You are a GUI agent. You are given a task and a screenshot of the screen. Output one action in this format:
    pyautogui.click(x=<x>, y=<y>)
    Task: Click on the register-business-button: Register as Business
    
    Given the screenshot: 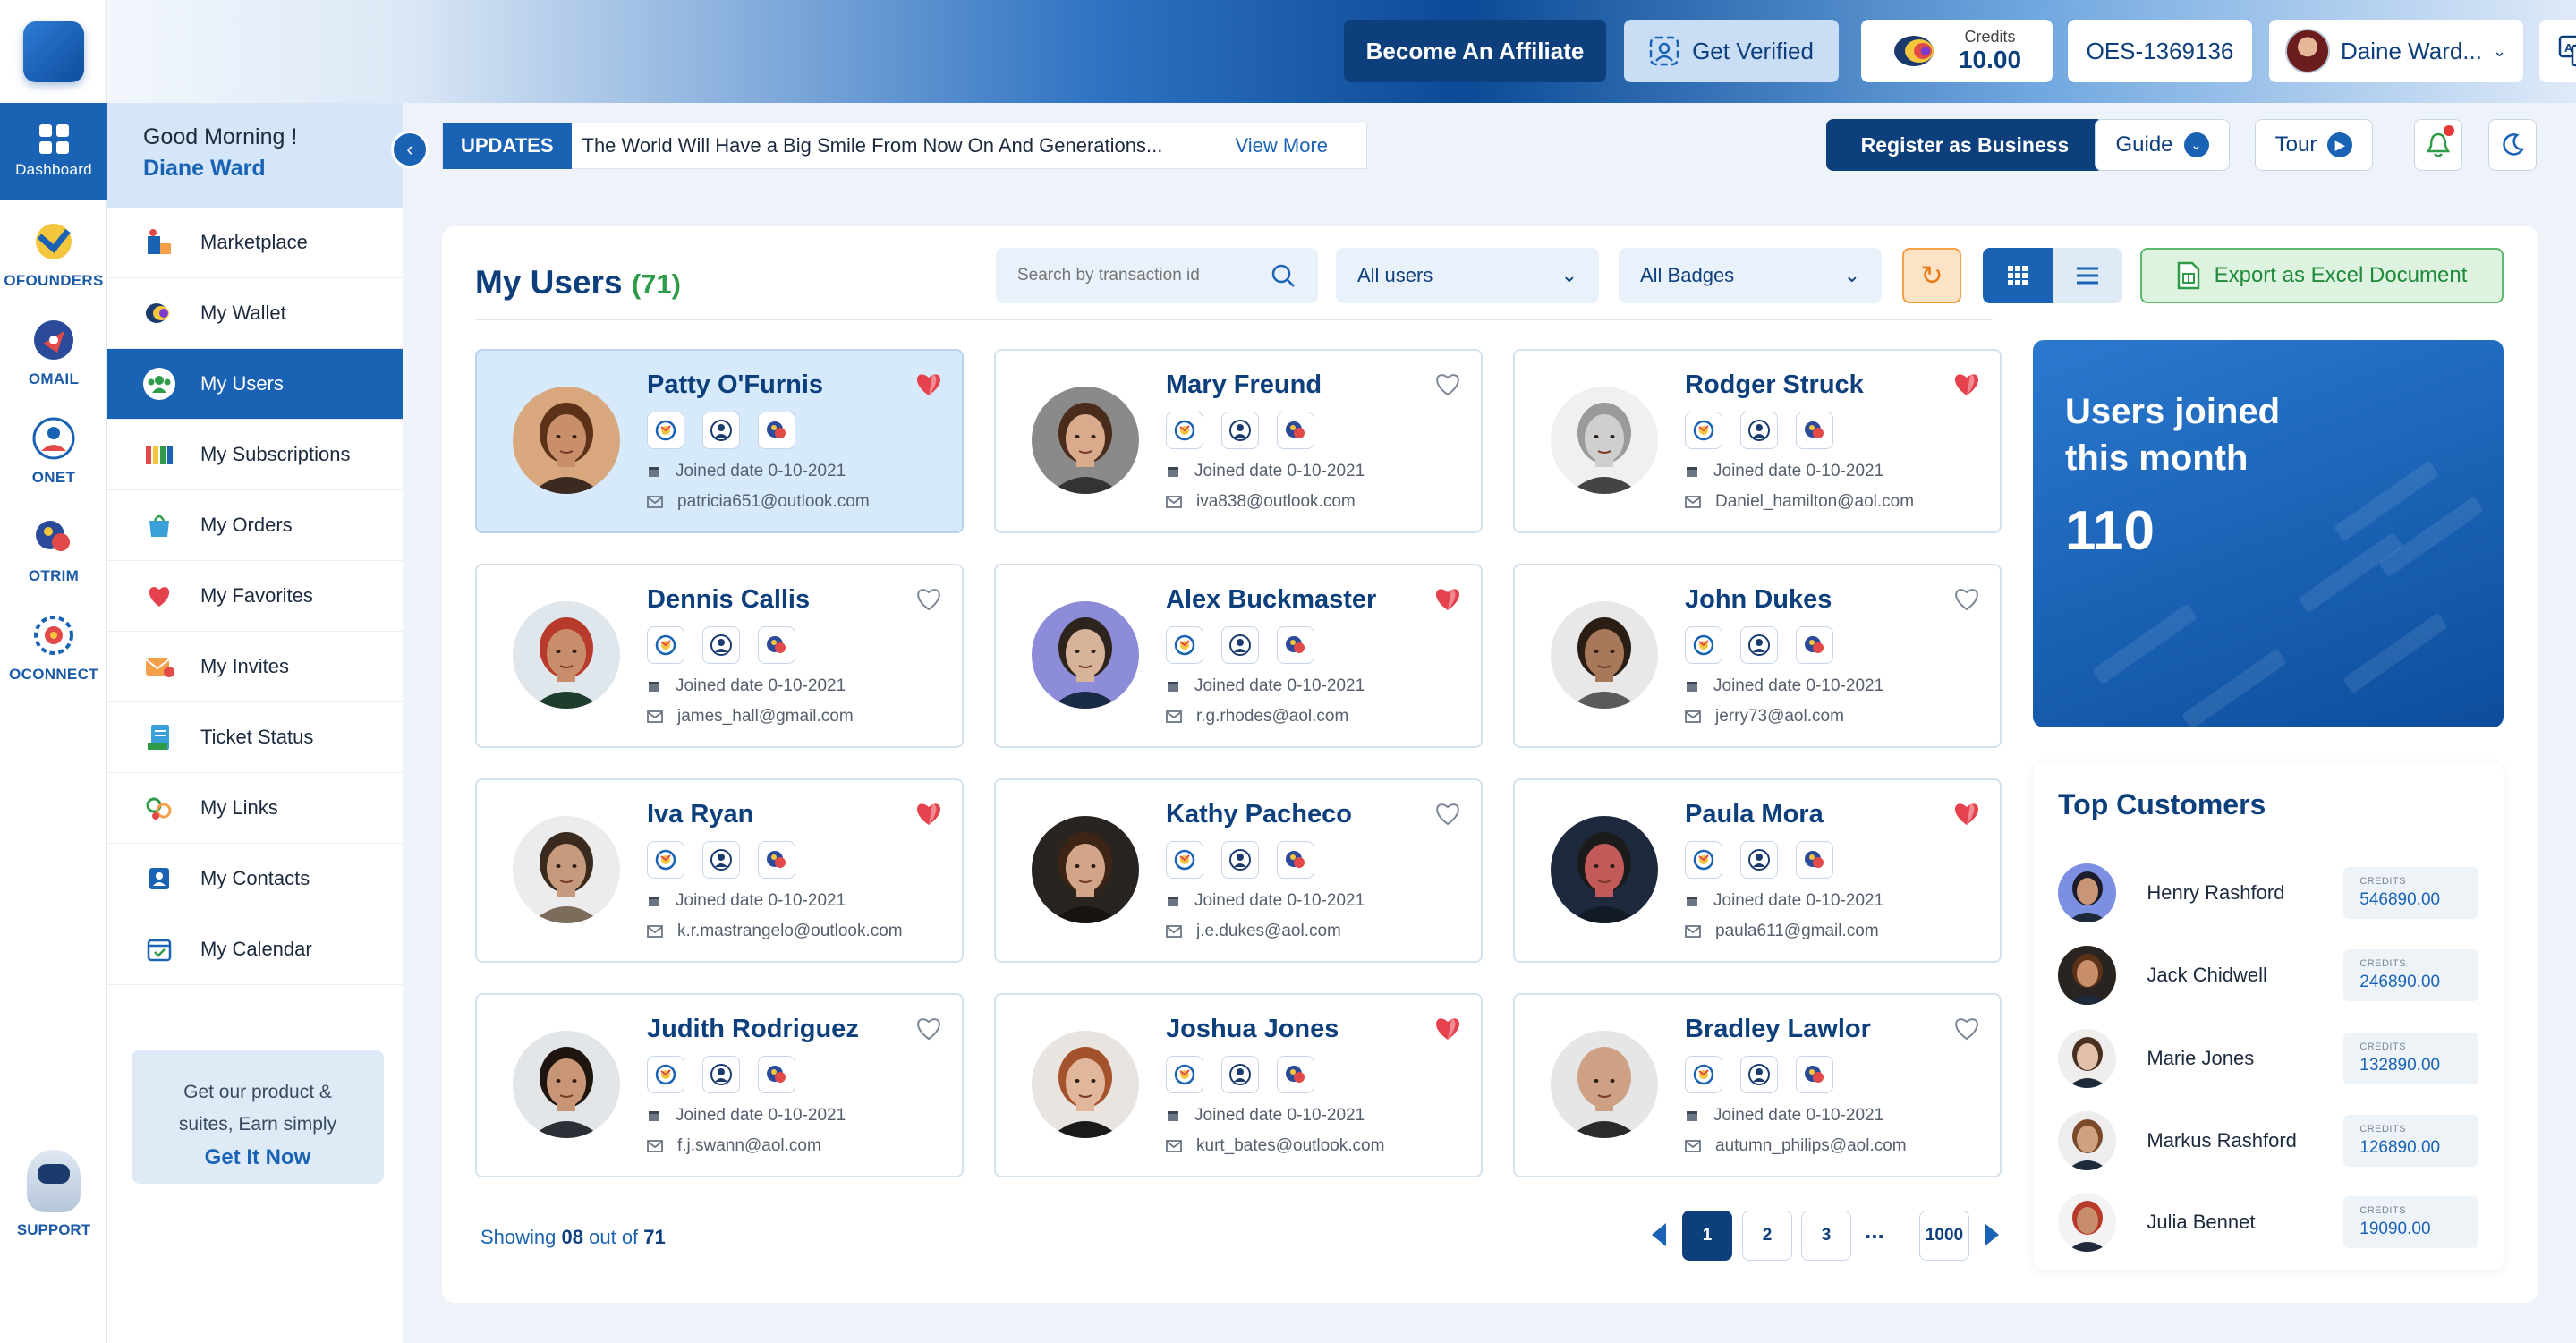 What is the action you would take?
    pyautogui.click(x=1965, y=145)
    